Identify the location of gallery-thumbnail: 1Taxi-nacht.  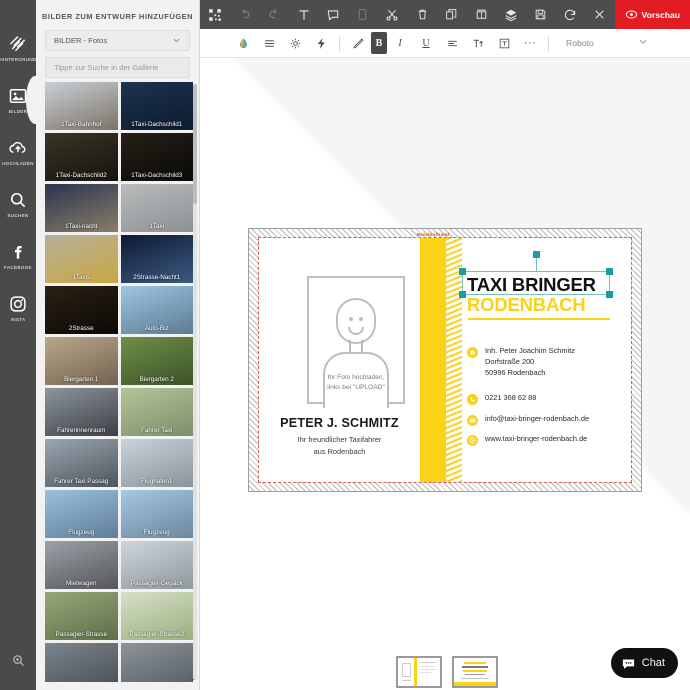
(81, 208).